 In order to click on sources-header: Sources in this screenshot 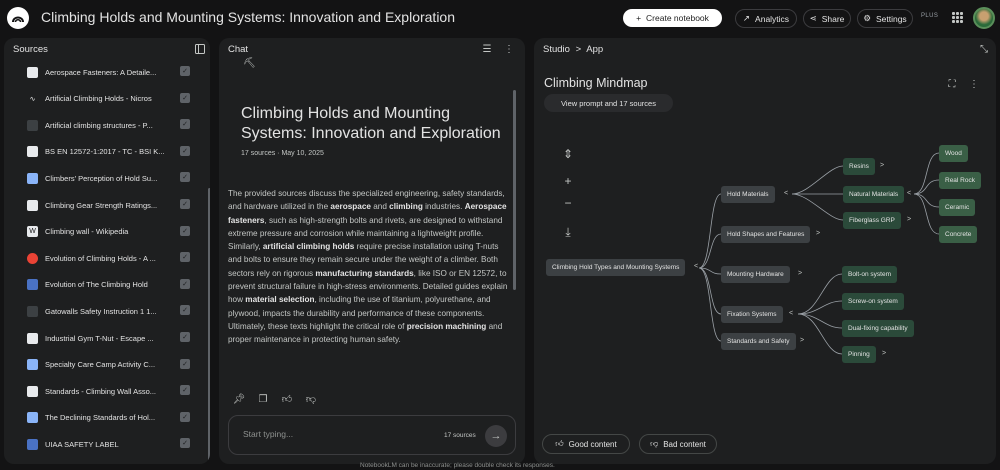, I will do `click(30, 49)`.